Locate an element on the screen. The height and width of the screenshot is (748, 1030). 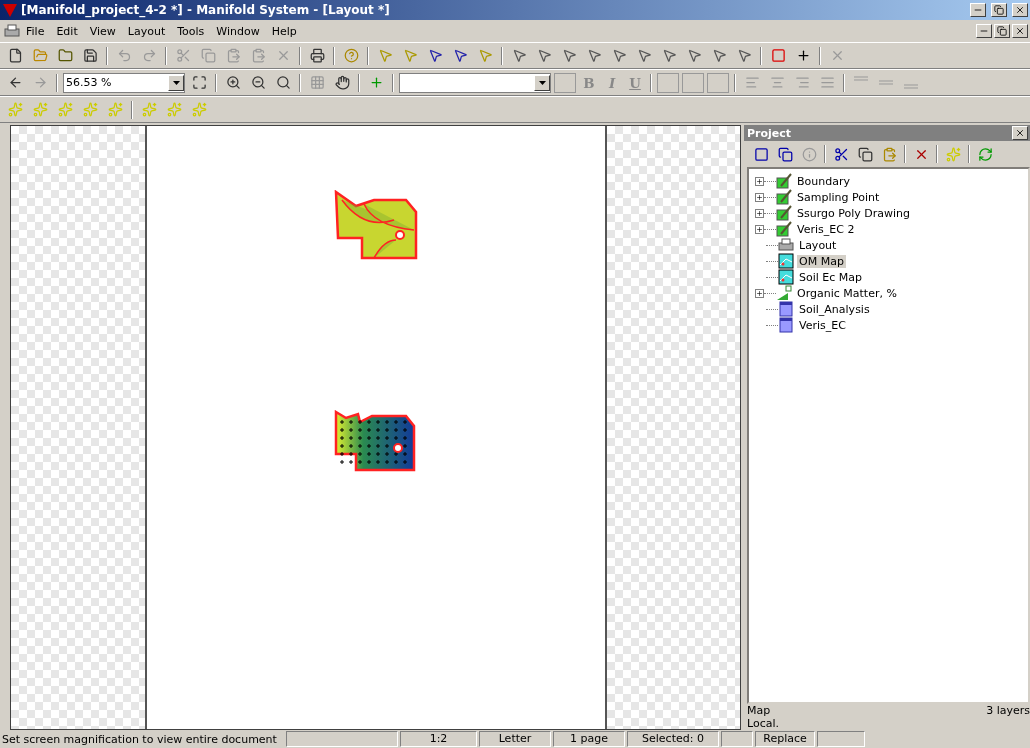
tree-item: Veris_EC is located at coordinates (822, 325).